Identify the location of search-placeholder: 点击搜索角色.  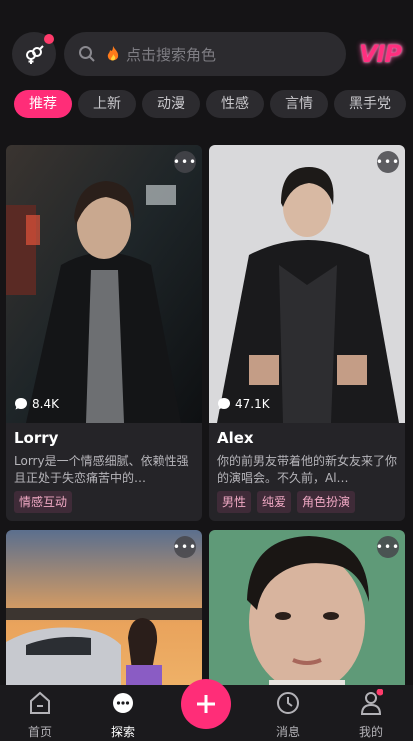
(171, 54).